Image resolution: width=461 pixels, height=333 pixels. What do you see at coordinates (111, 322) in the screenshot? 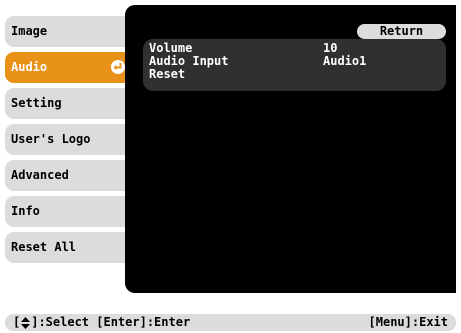
I see `help-select-text: ]:Select [Enter]:Enter` at bounding box center [111, 322].